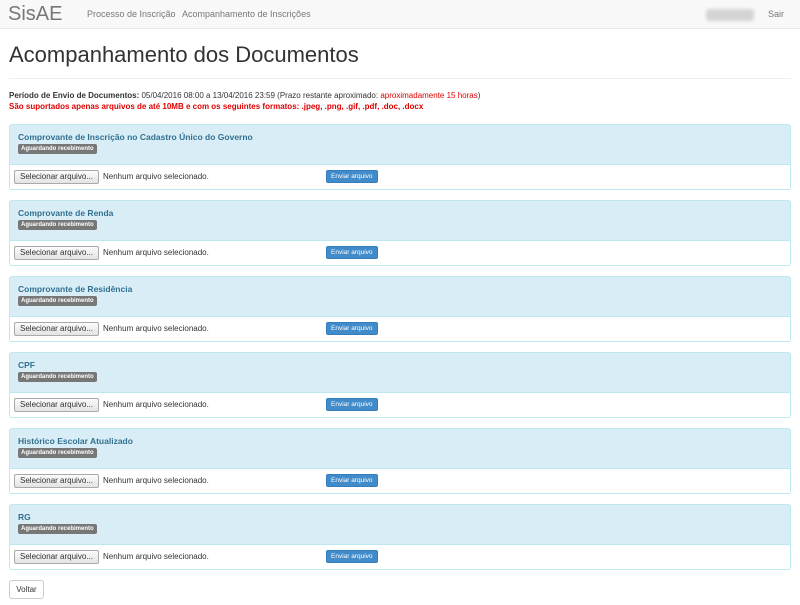  What do you see at coordinates (66, 213) in the screenshot?
I see `document-title: Comprovante de Renda` at bounding box center [66, 213].